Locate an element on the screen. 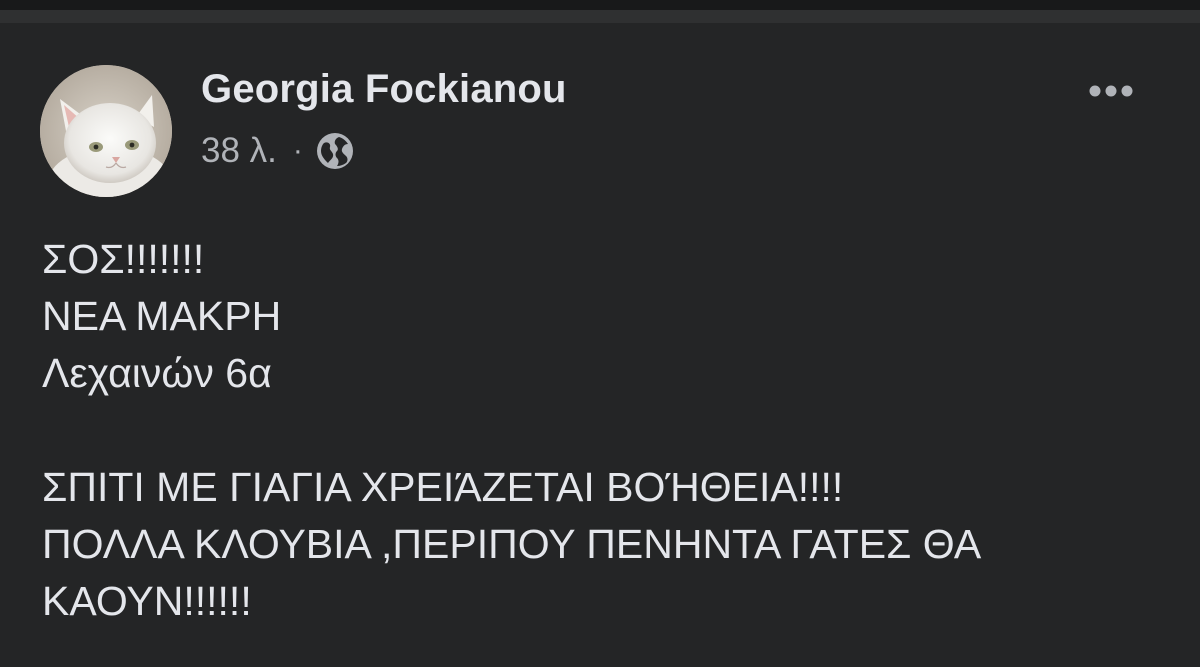 The width and height of the screenshot is (1200, 667). post-text-blank-line is located at coordinates (602, 430).